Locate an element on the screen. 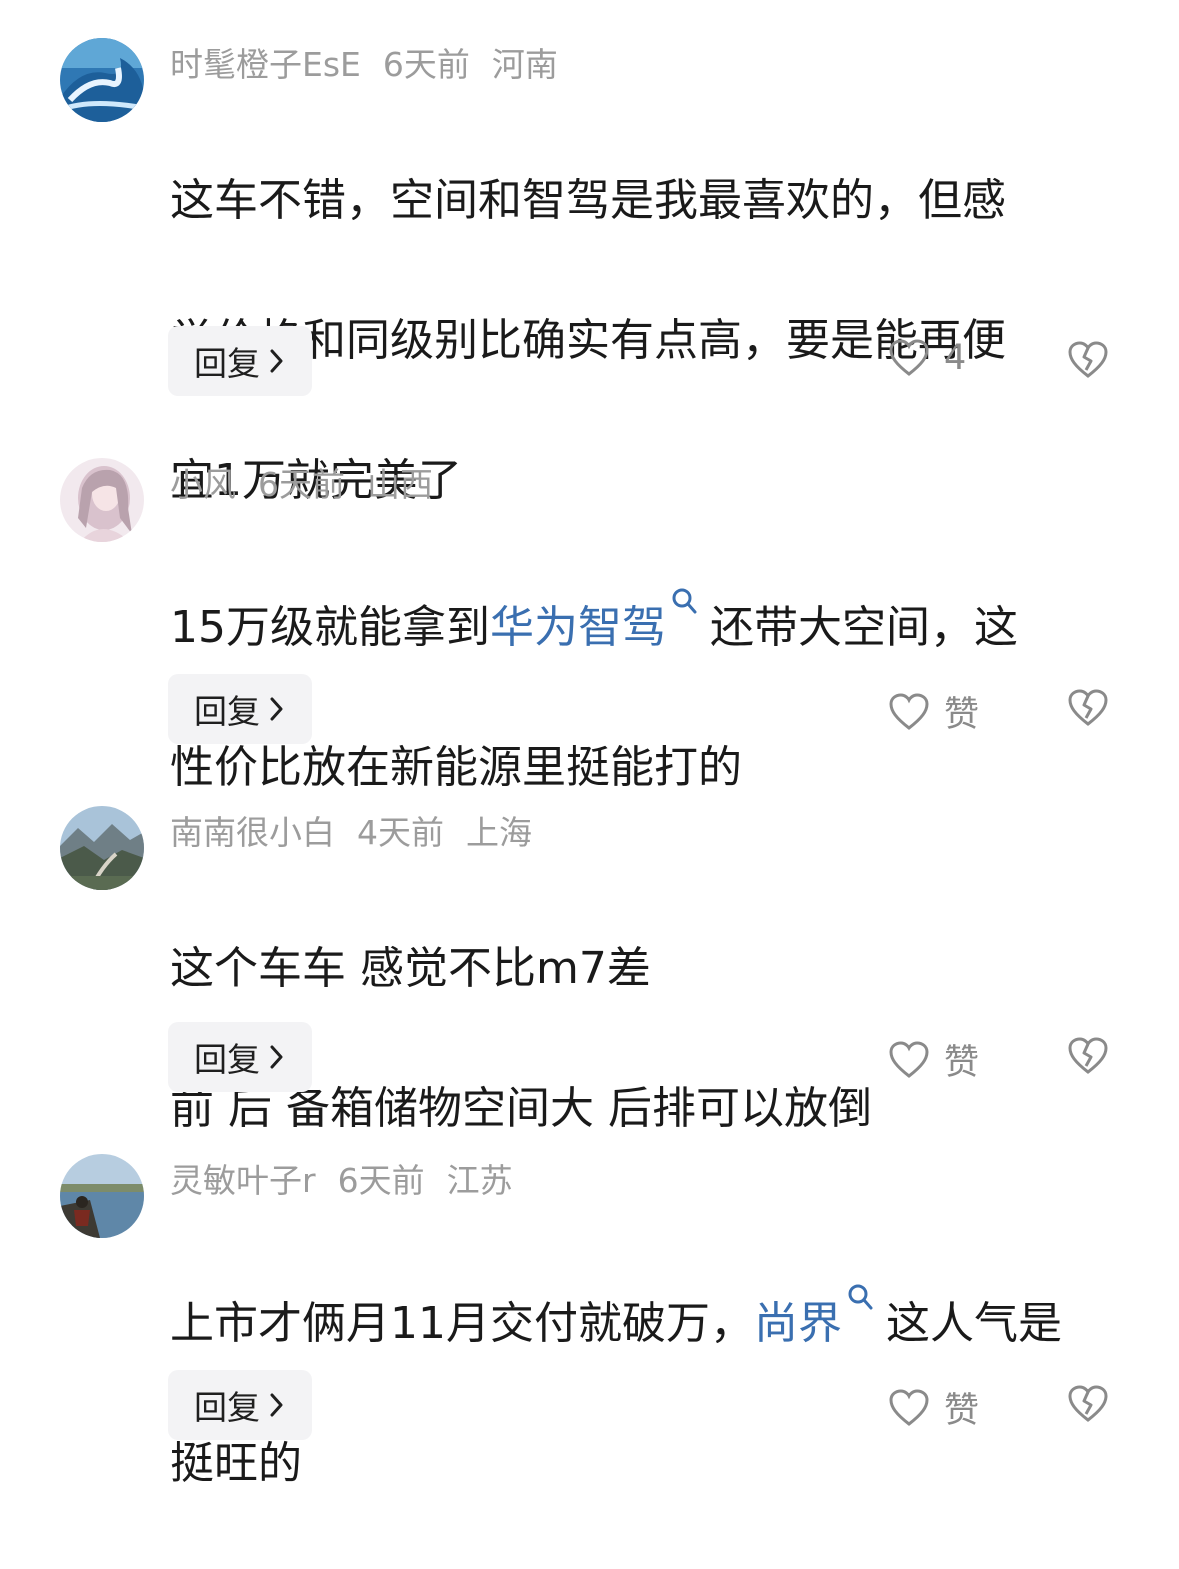 This screenshot has height=1569, width=1179. comment-line: 觉价格和同级别比确实有点高，要是能再便 is located at coordinates (588, 340).